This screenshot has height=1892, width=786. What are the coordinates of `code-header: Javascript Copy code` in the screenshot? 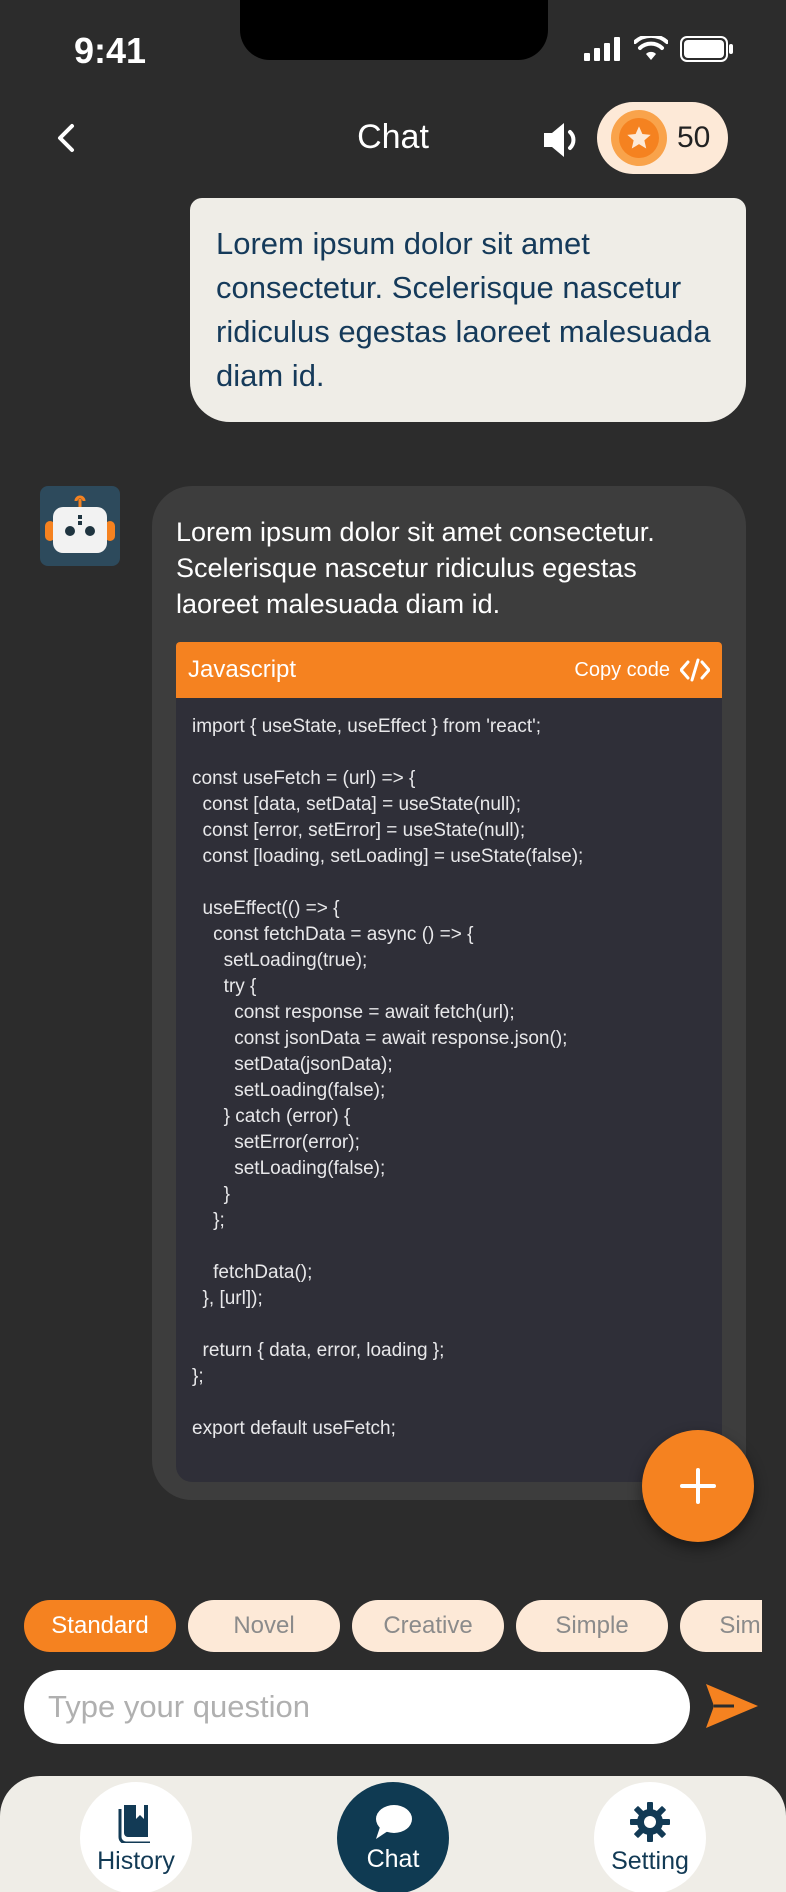 It's located at (449, 670).